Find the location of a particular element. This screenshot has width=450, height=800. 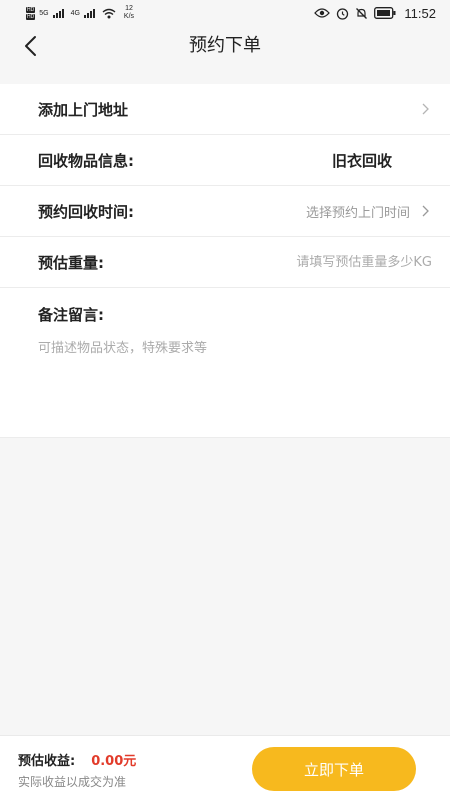

pickup-time-placeholder: 选择预约上门时间 is located at coordinates (357, 213).